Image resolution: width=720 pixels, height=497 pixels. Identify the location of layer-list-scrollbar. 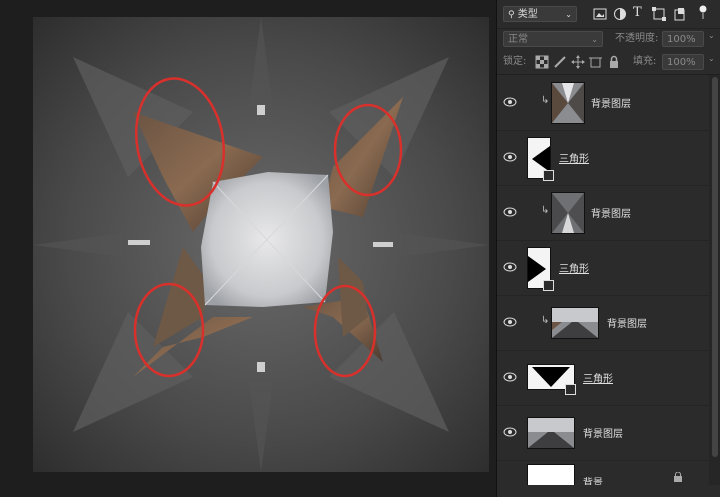
(714, 280).